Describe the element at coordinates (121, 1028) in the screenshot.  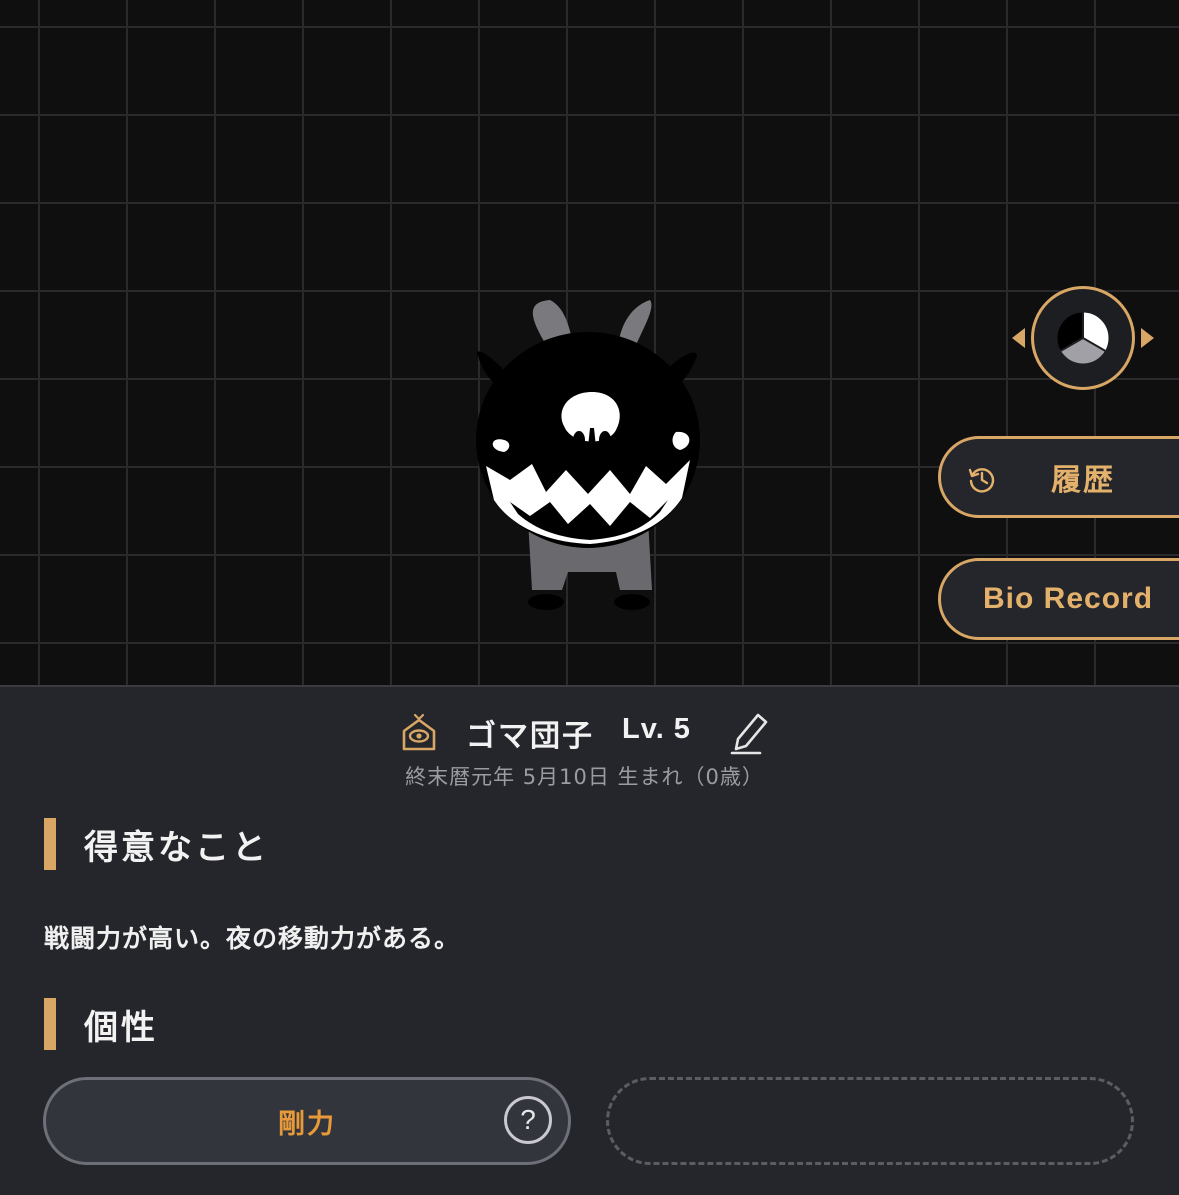
I see `trait-title: 個性` at that location.